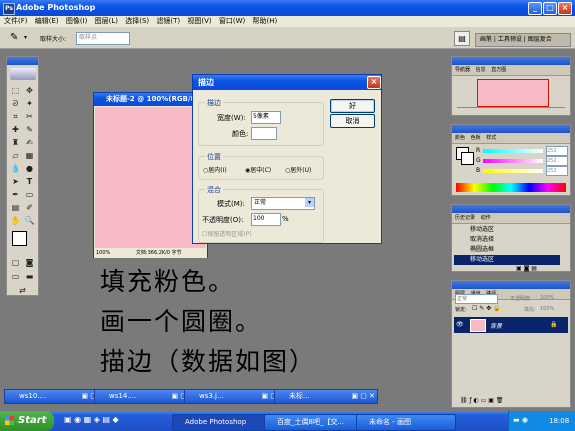 The width and height of the screenshot is (575, 431). What do you see at coordinates (222, 422) in the screenshot?
I see `taskbar-item-photoshop: Adobe Photoshop` at bounding box center [222, 422].